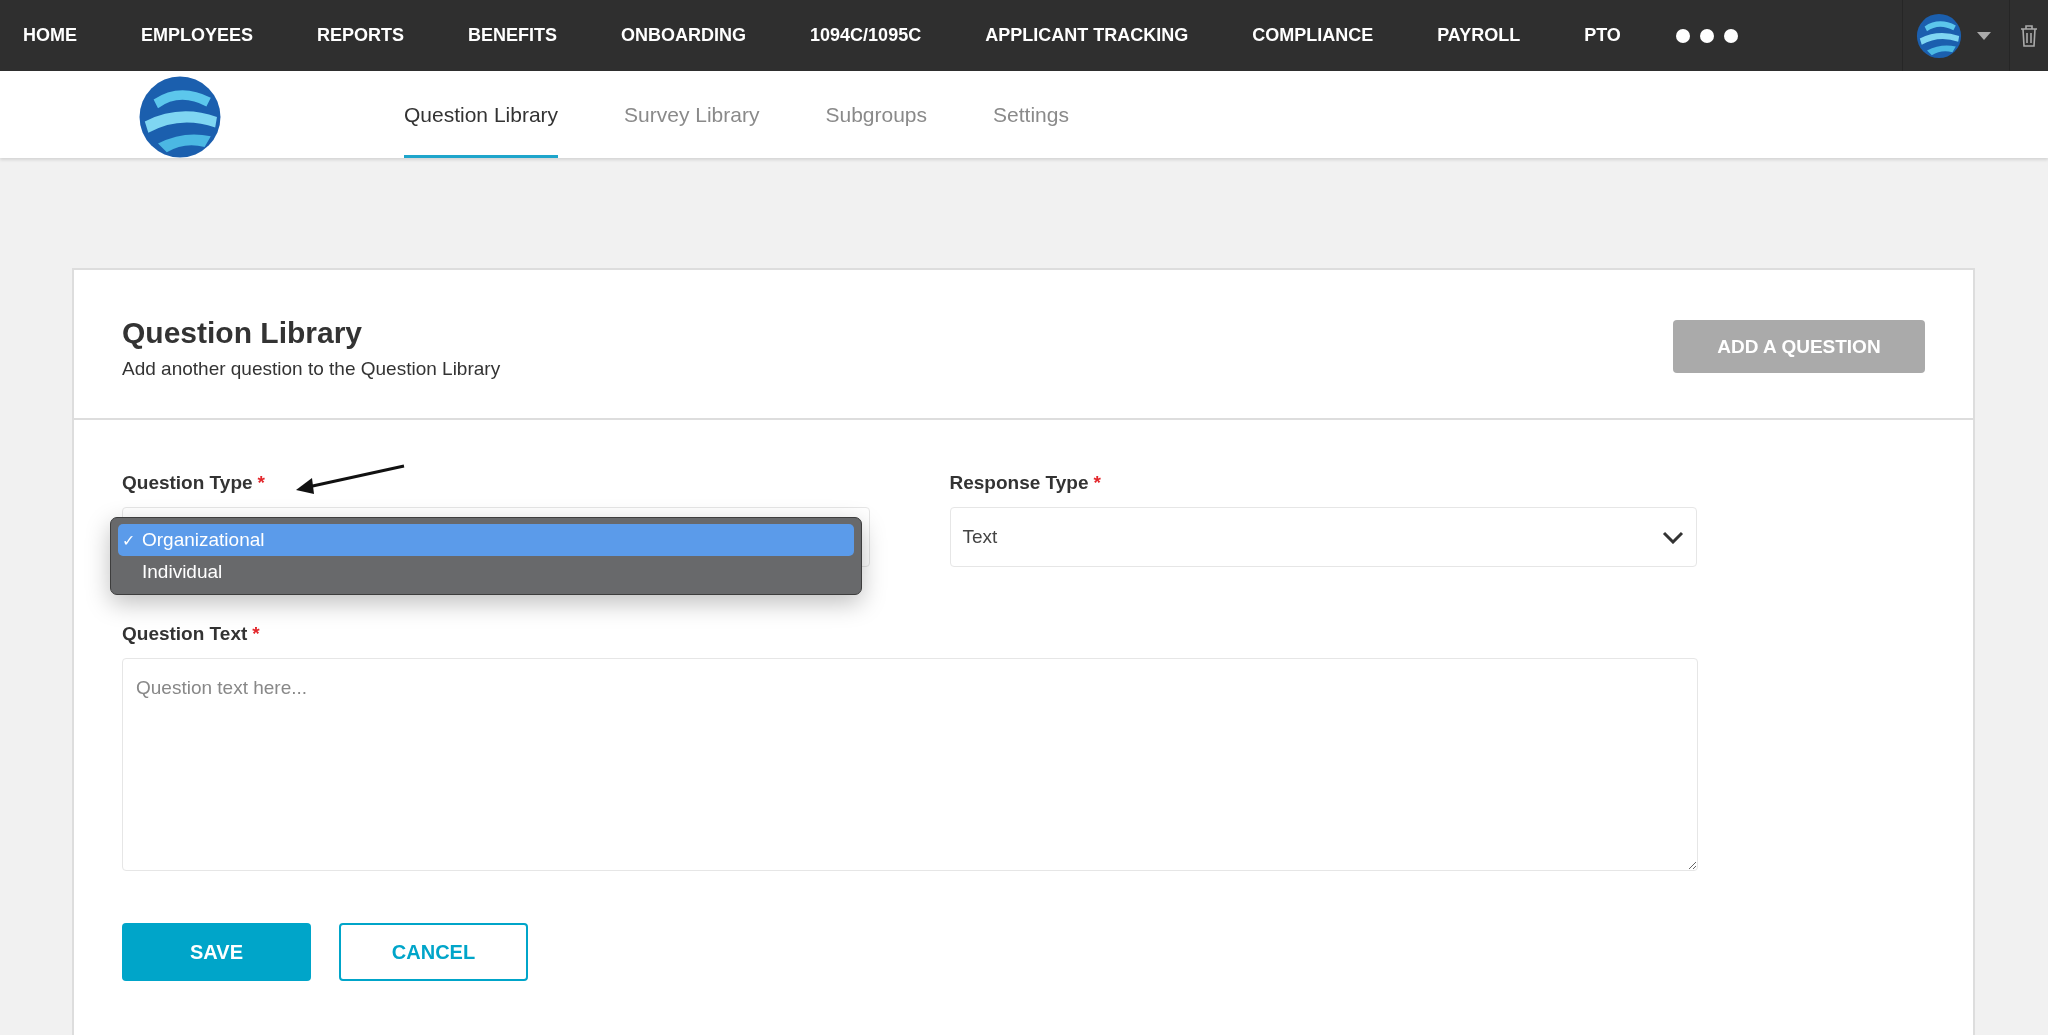 The image size is (2048, 1035). What do you see at coordinates (311, 369) in the screenshot?
I see `card-subtitle: Add another question to the Question Library` at bounding box center [311, 369].